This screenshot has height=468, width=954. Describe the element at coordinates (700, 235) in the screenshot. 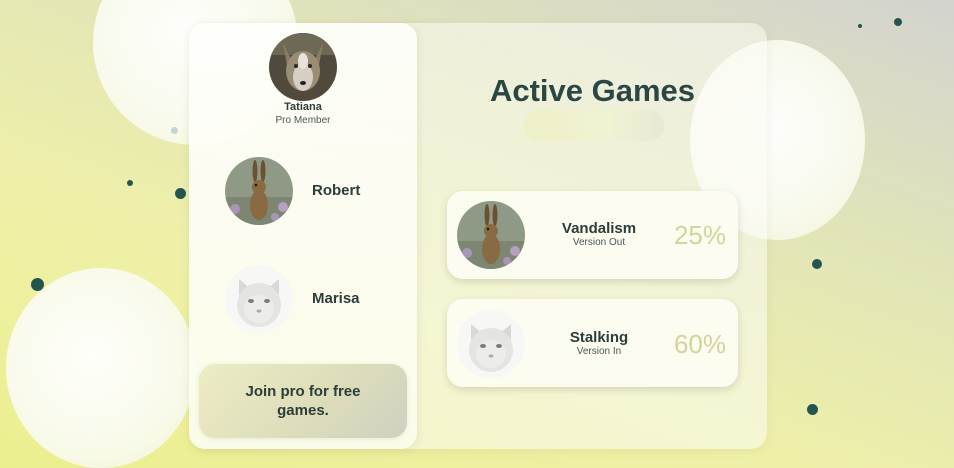

I see `game-progress: 25%` at that location.